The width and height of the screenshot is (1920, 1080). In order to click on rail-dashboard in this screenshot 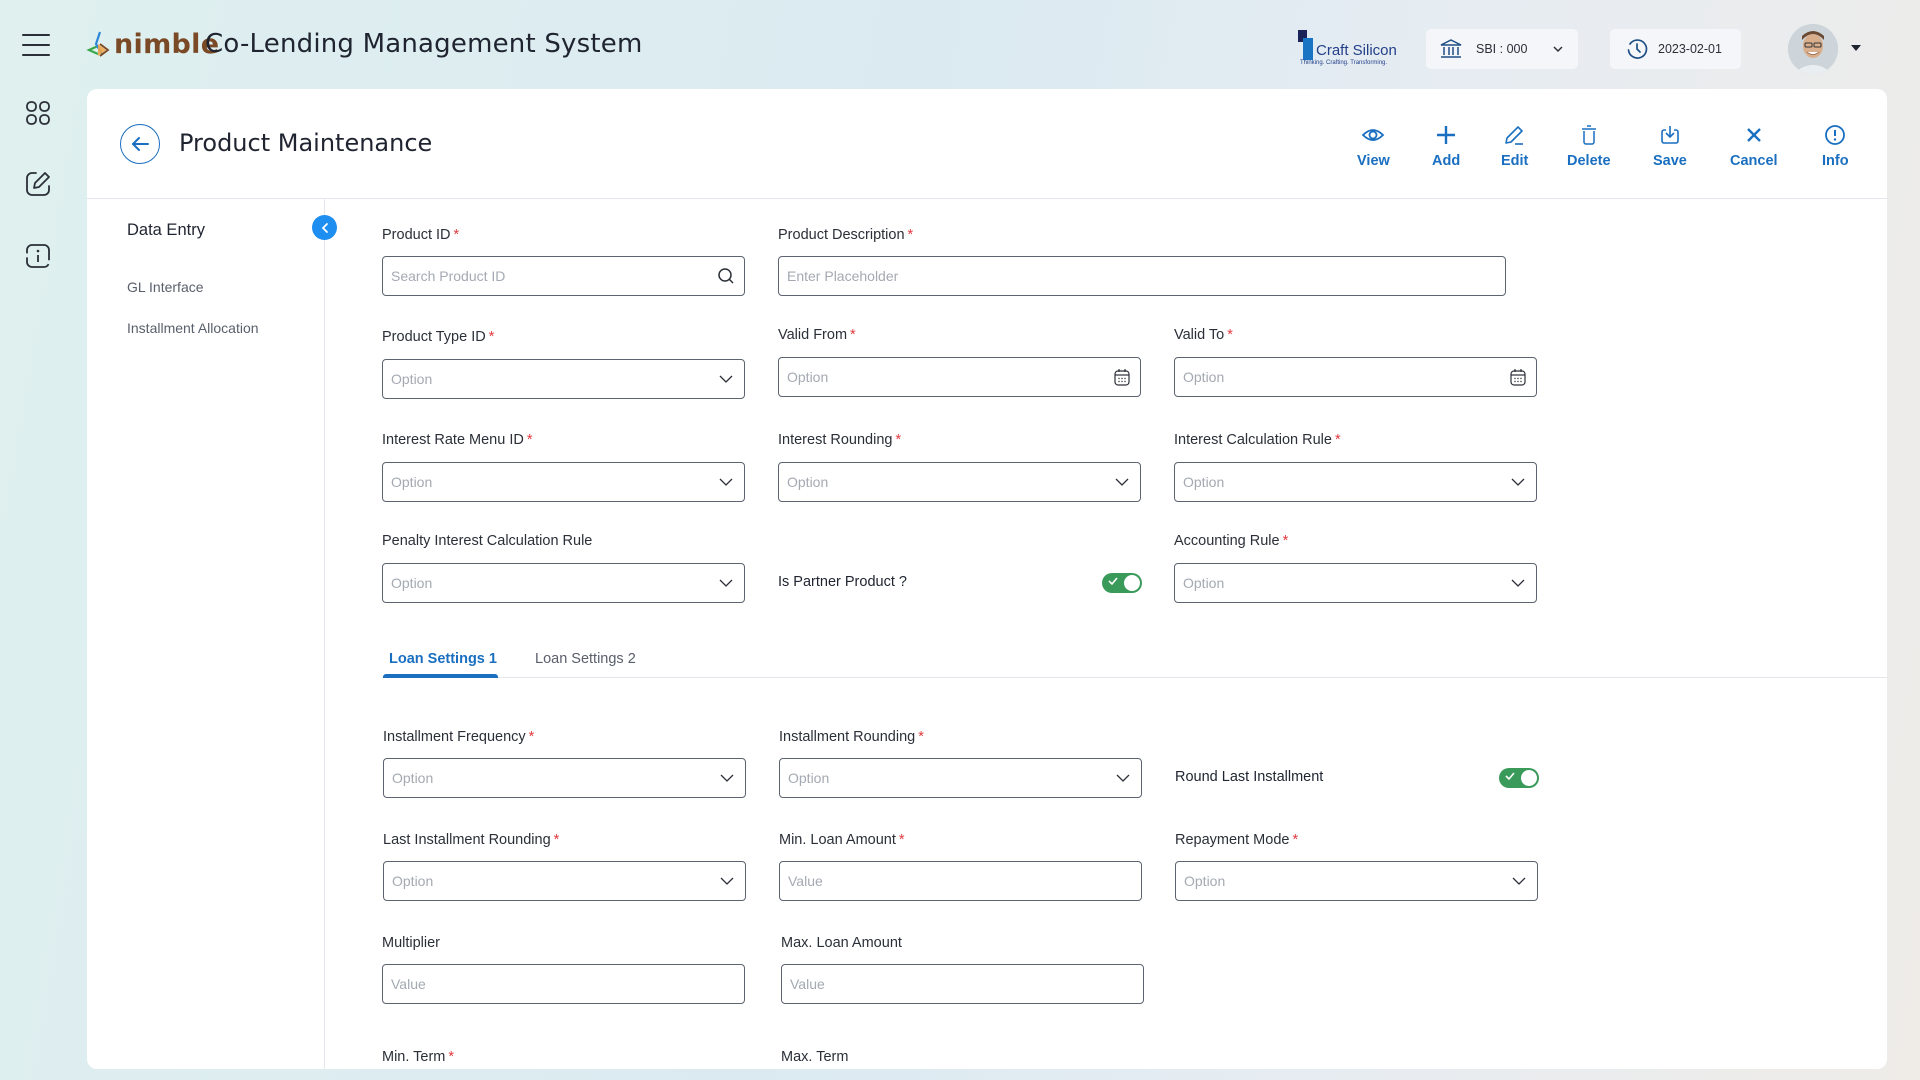, I will do `click(38, 113)`.